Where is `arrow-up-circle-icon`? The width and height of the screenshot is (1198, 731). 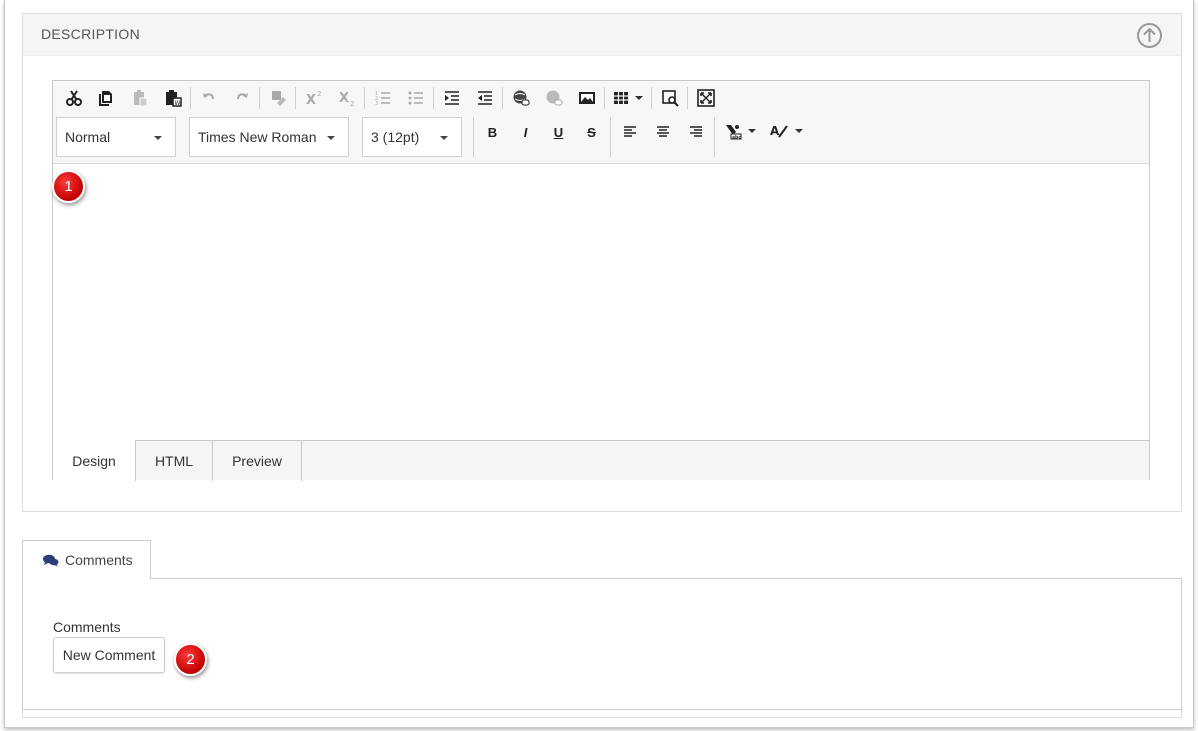 arrow-up-circle-icon is located at coordinates (1149, 35).